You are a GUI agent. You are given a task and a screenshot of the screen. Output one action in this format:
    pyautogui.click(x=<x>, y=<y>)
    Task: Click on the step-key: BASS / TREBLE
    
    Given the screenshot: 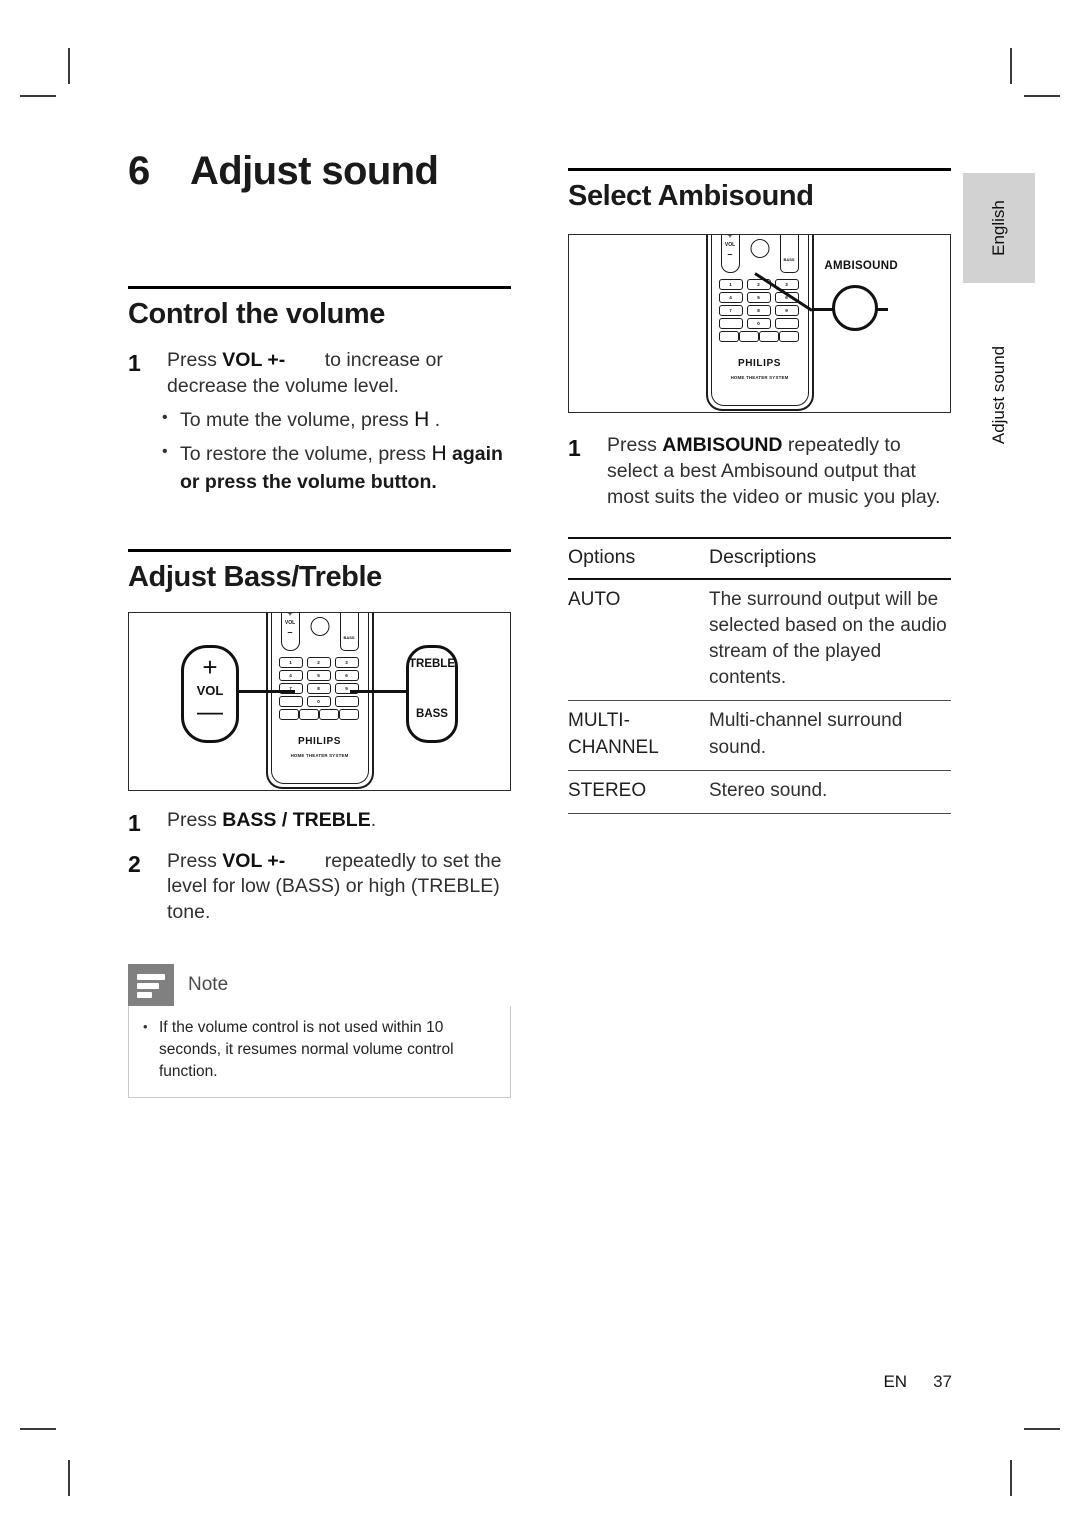 What is the action you would take?
    pyautogui.click(x=296, y=820)
    